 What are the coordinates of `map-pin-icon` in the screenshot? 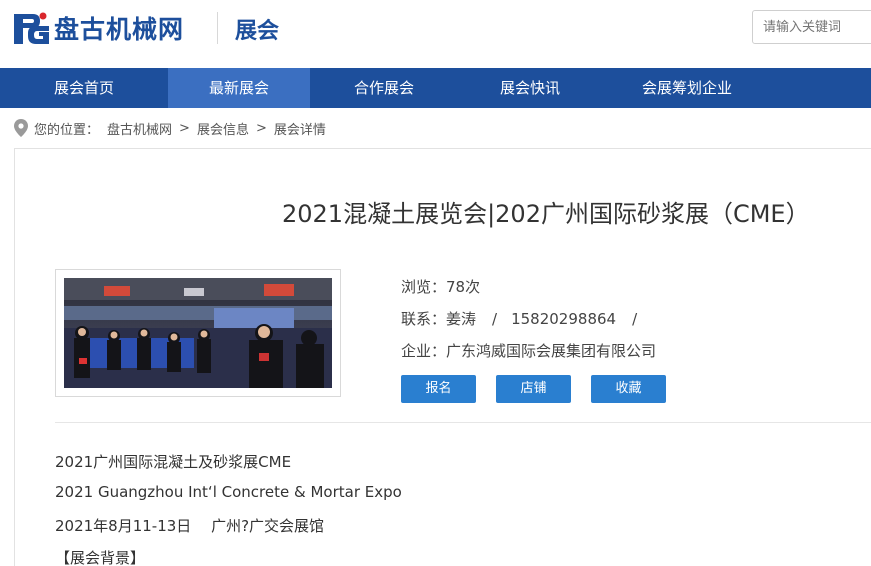 It's located at (21, 128).